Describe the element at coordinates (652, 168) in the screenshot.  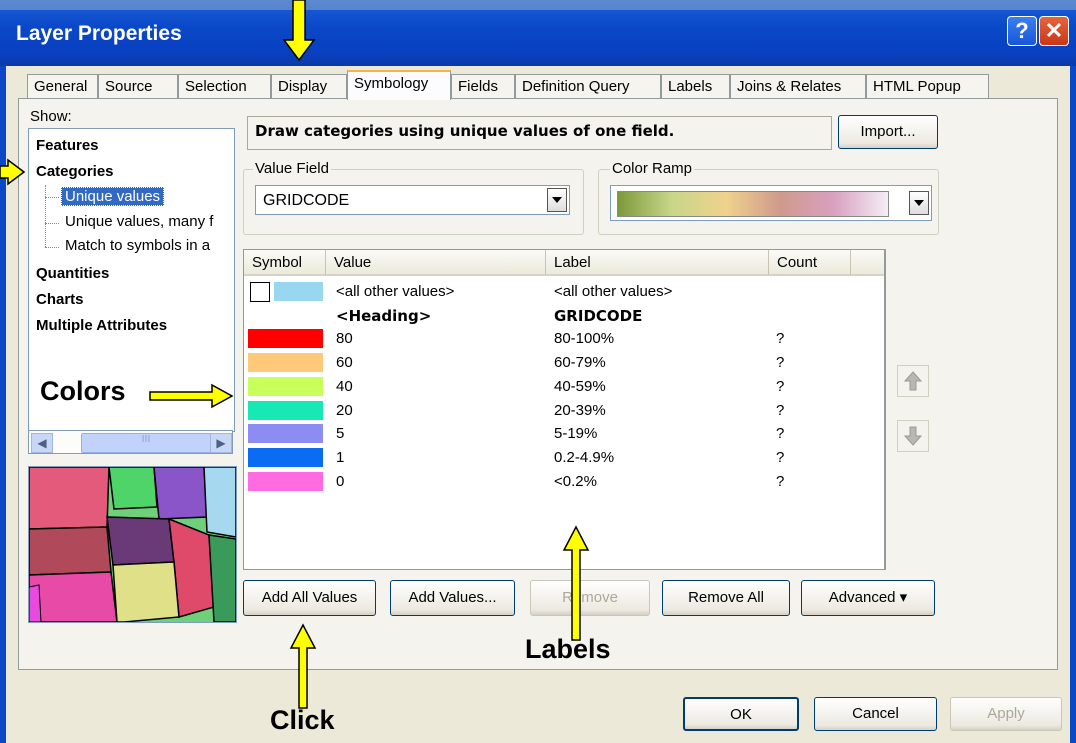
I see `color-ramp-label: Color Ramp` at that location.